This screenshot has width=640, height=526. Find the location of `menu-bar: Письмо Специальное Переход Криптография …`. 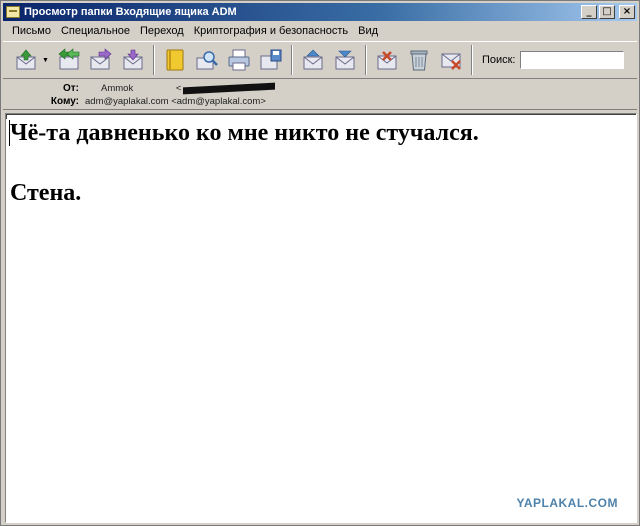

menu-bar: Письмо Специальное Переход Криптография … is located at coordinates (320, 31).